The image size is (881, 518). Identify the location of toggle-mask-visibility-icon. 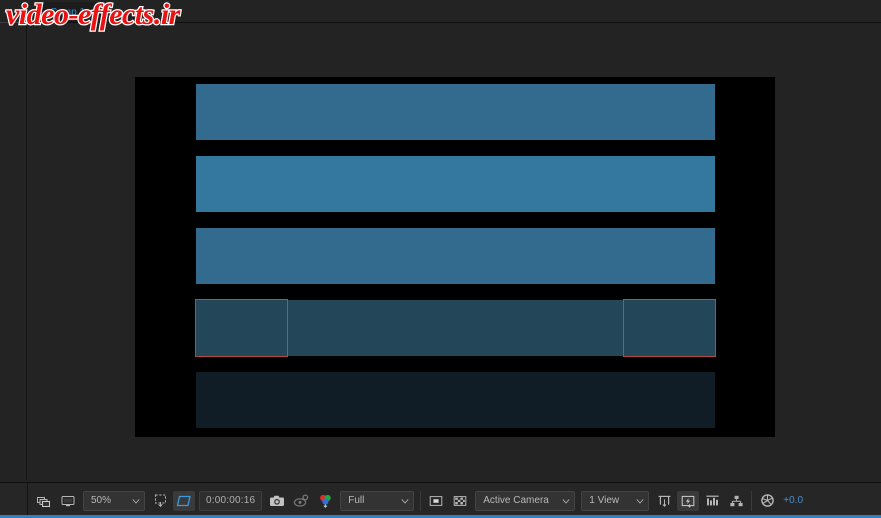
(436, 501).